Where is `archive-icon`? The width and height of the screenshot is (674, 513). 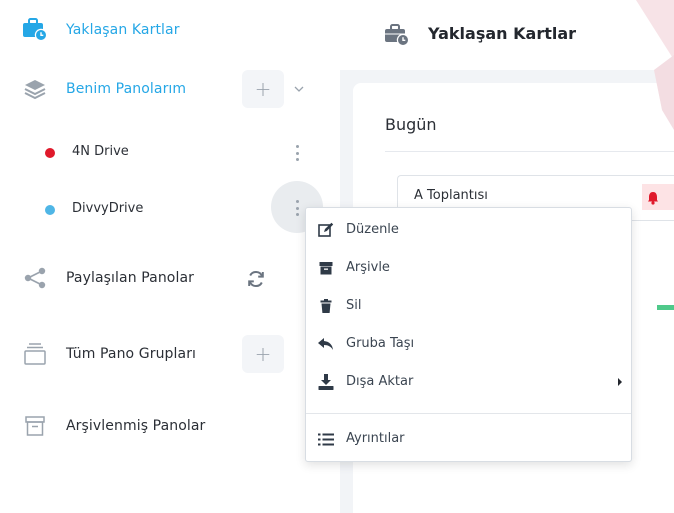
archive-icon is located at coordinates (326, 268).